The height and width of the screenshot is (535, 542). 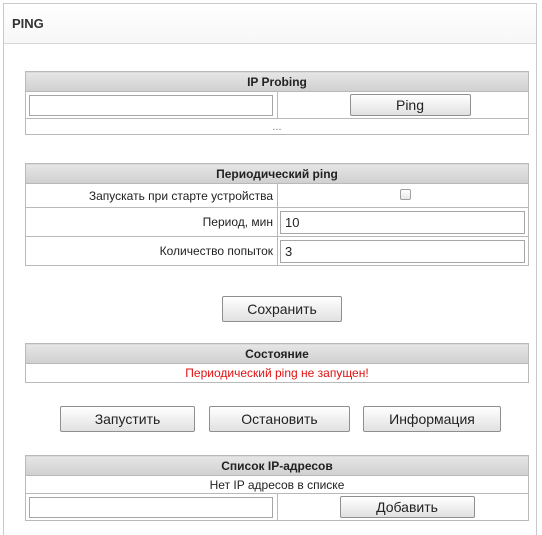 What do you see at coordinates (151, 195) in the screenshot?
I see `start-on-boot-label: Запускать при старте устройства` at bounding box center [151, 195].